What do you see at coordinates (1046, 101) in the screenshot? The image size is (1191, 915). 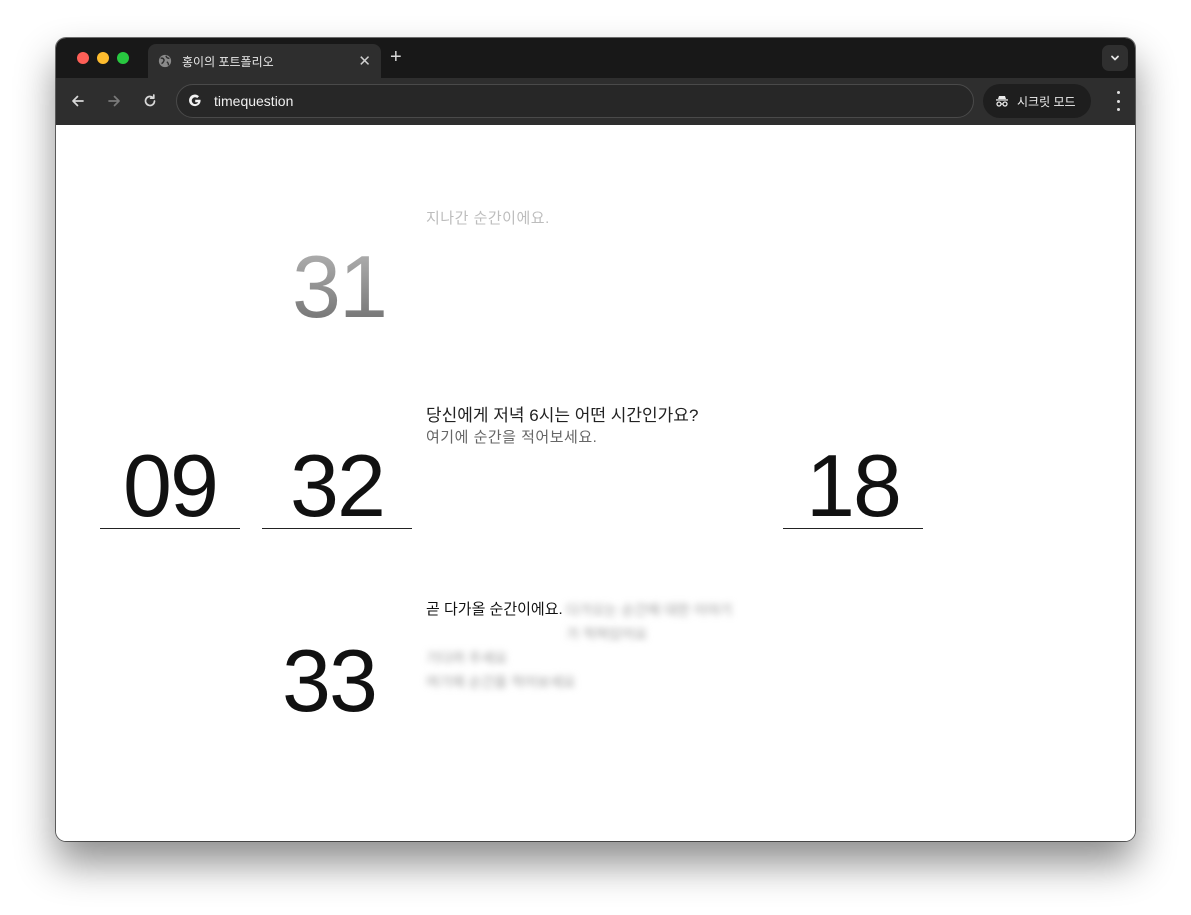 I see `incognito-label: 시크릿 모드` at bounding box center [1046, 101].